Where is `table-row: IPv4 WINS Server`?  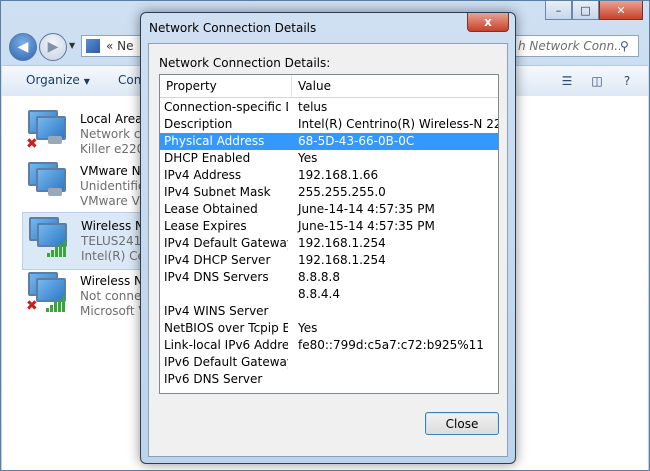
table-row: IPv4 WINS Server is located at coordinates (329, 311).